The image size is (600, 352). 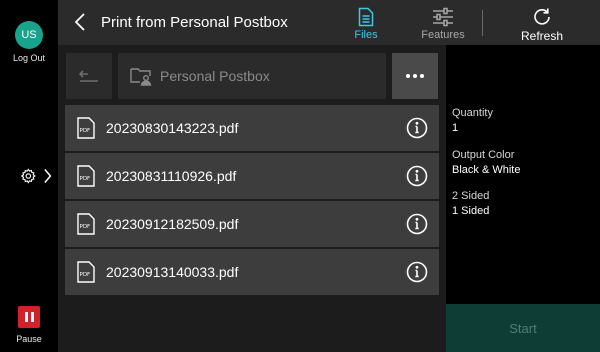 I want to click on sliders-icon, so click(x=443, y=17).